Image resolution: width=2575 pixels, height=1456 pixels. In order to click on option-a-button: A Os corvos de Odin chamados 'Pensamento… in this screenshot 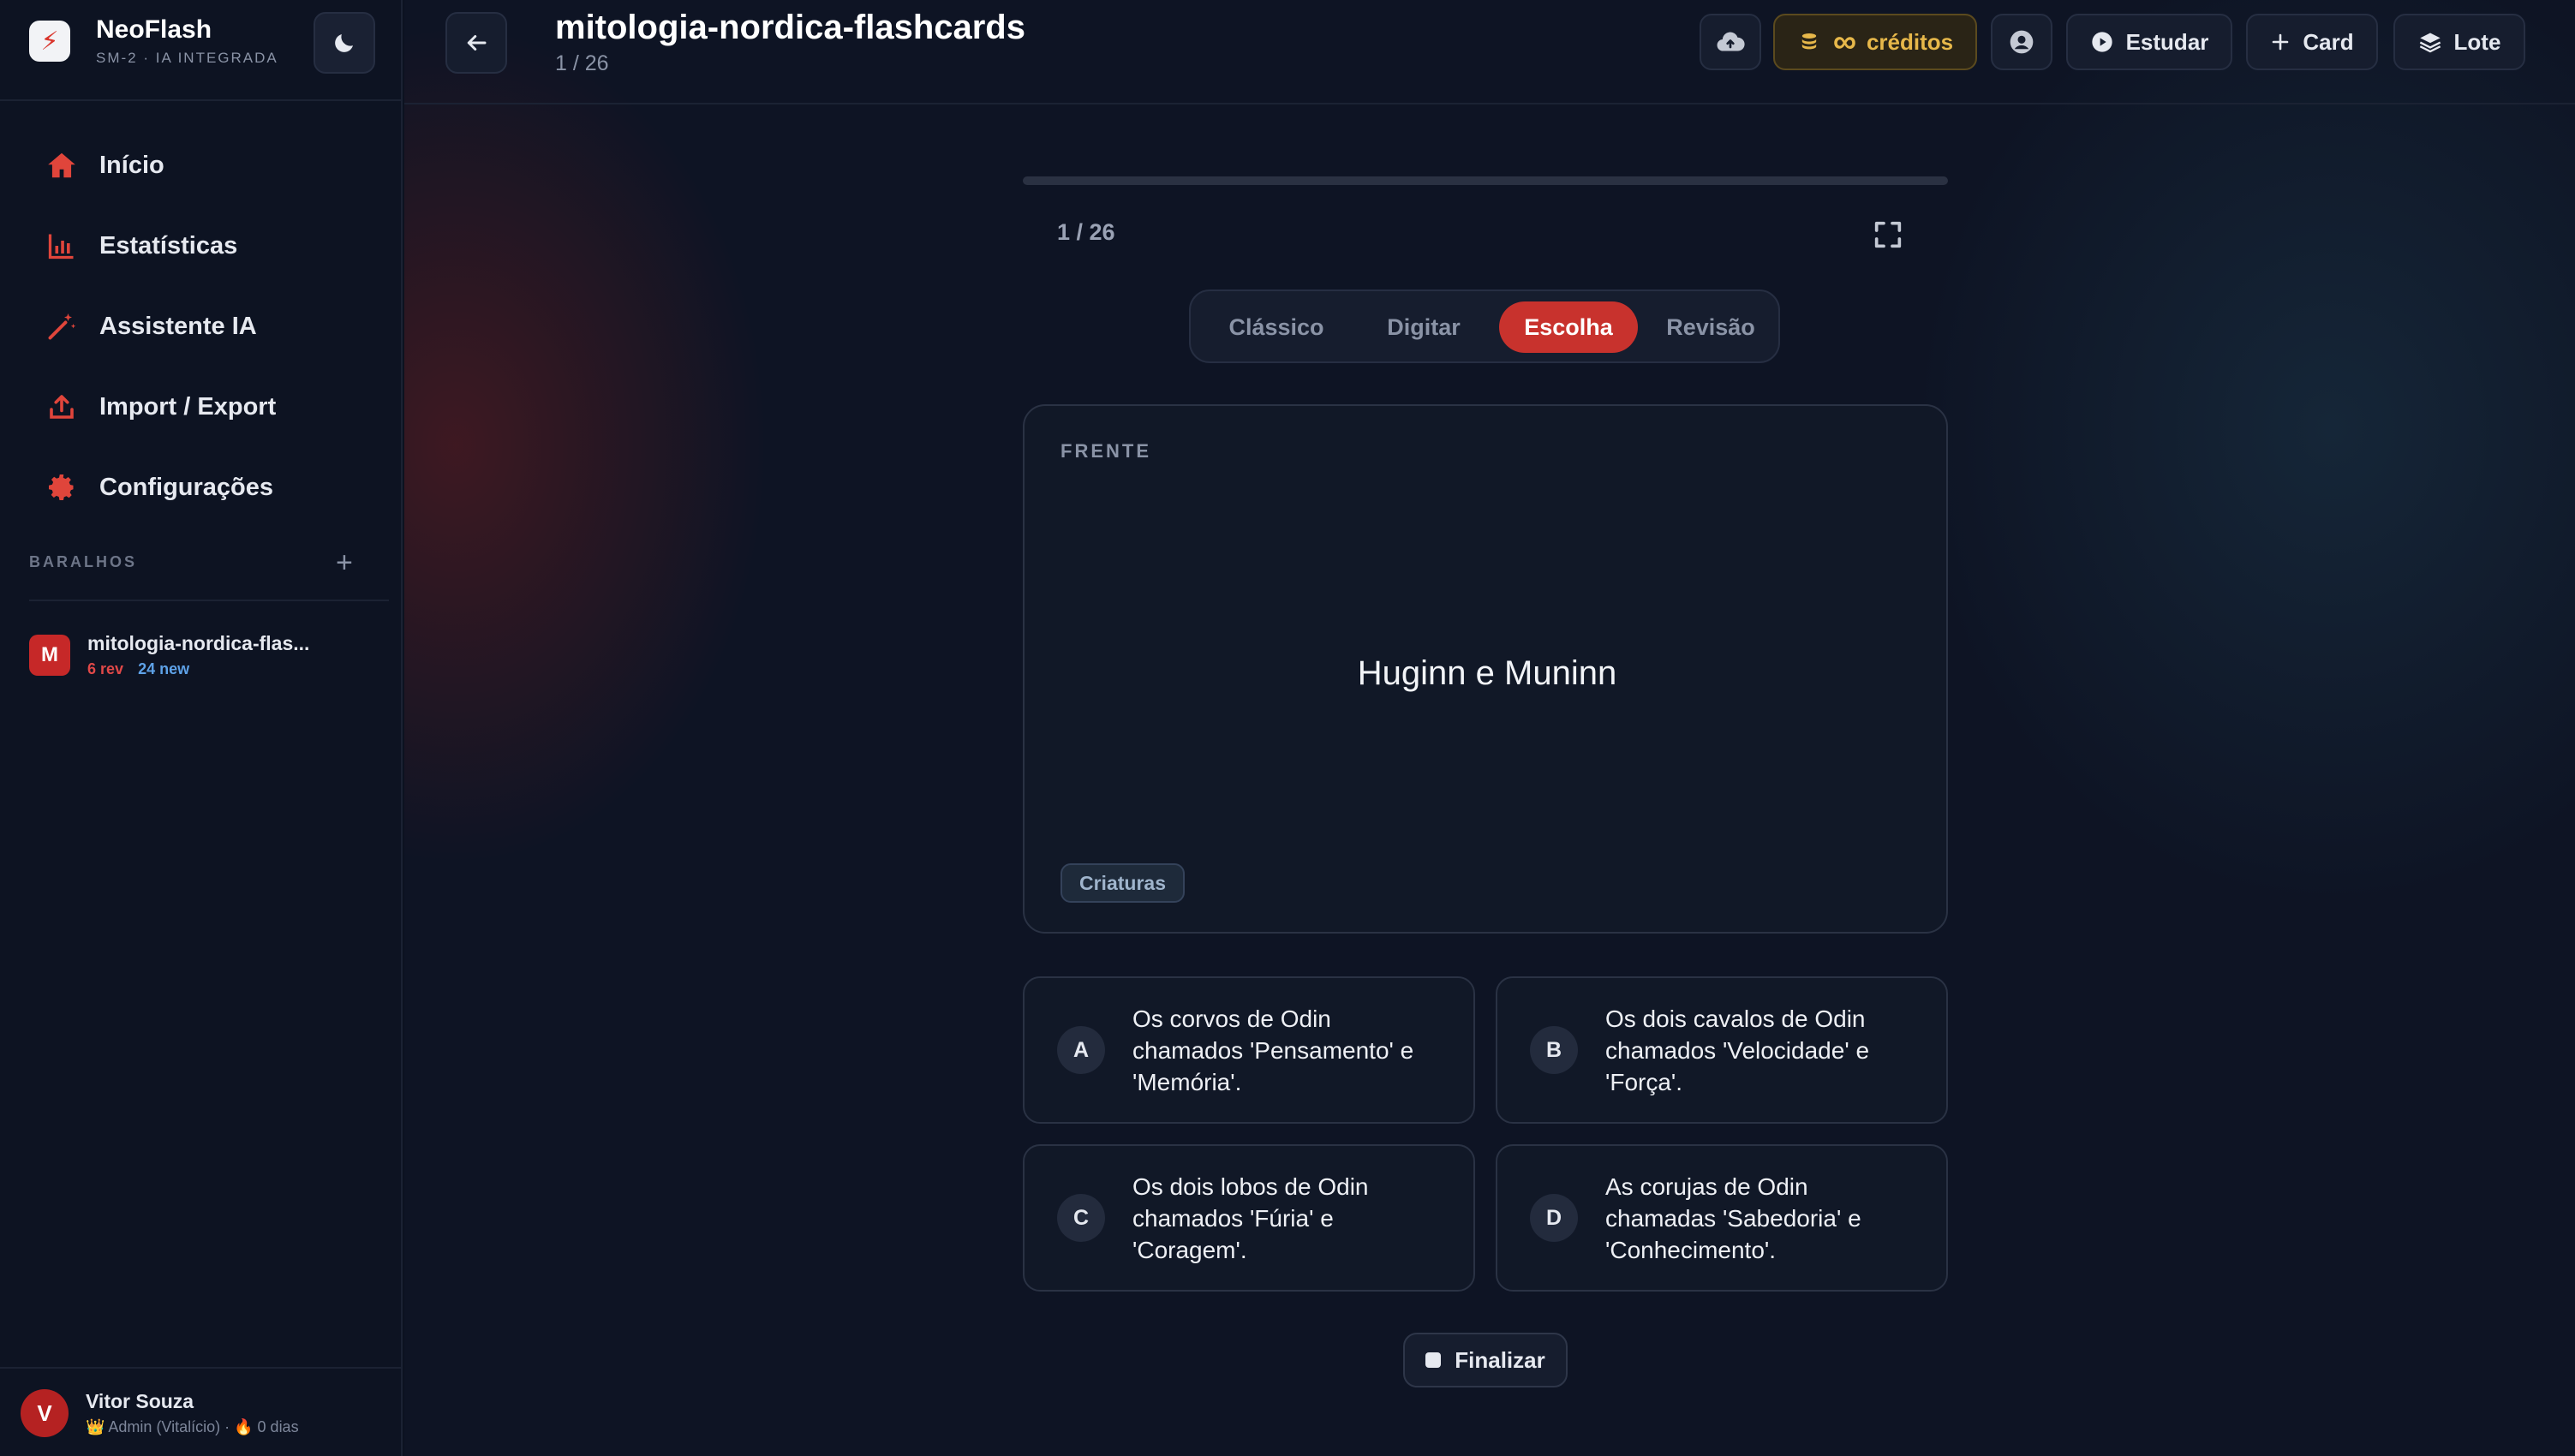, I will do `click(1249, 1050)`.